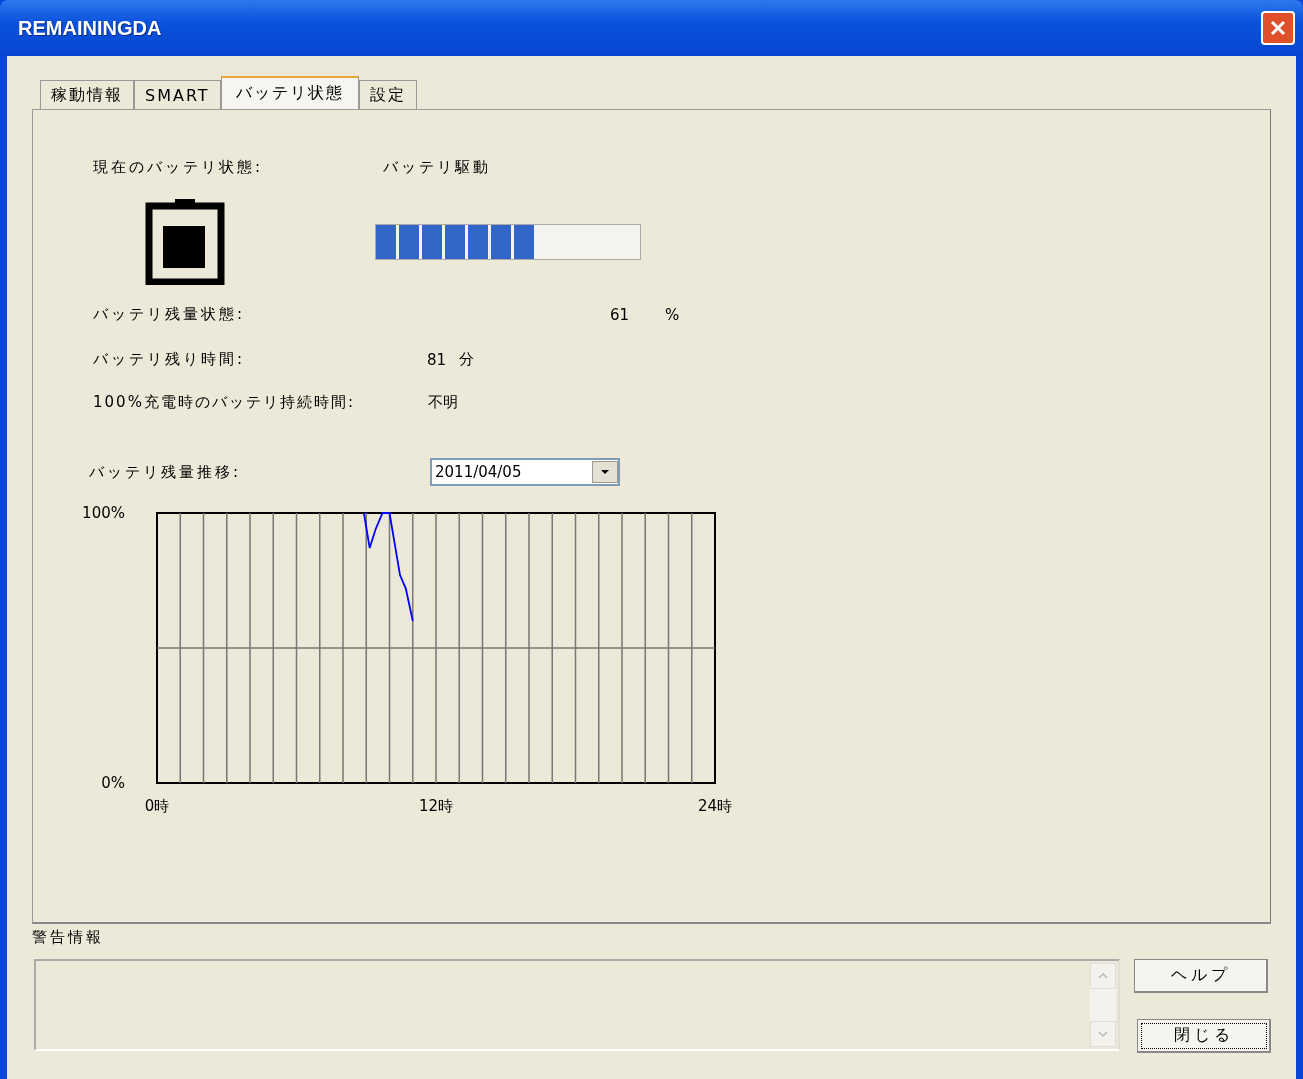 This screenshot has height=1079, width=1303. What do you see at coordinates (113, 782) in the screenshot?
I see `y-tick-label: 0%` at bounding box center [113, 782].